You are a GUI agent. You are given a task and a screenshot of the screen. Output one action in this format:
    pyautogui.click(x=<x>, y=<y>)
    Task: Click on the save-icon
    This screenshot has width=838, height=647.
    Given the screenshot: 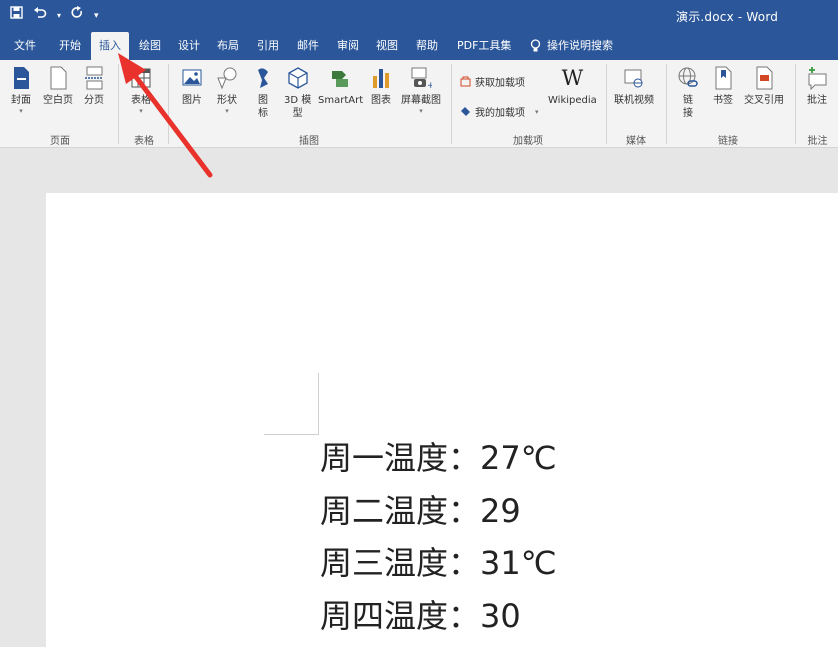 What is the action you would take?
    pyautogui.click(x=16, y=15)
    